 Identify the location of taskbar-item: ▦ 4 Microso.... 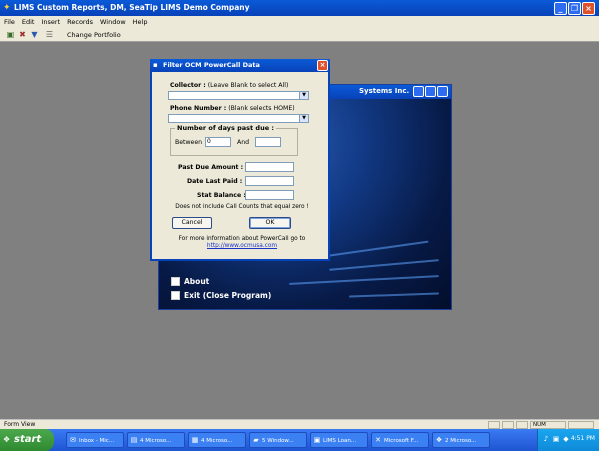
(217, 440).